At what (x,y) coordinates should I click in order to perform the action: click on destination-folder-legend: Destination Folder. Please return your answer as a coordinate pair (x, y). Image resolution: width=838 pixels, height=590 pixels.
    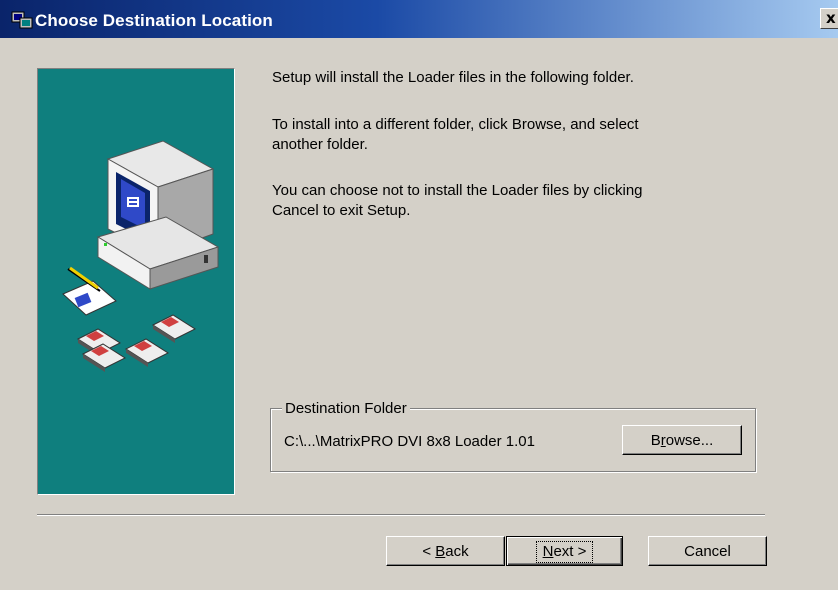
    Looking at the image, I should click on (346, 409).